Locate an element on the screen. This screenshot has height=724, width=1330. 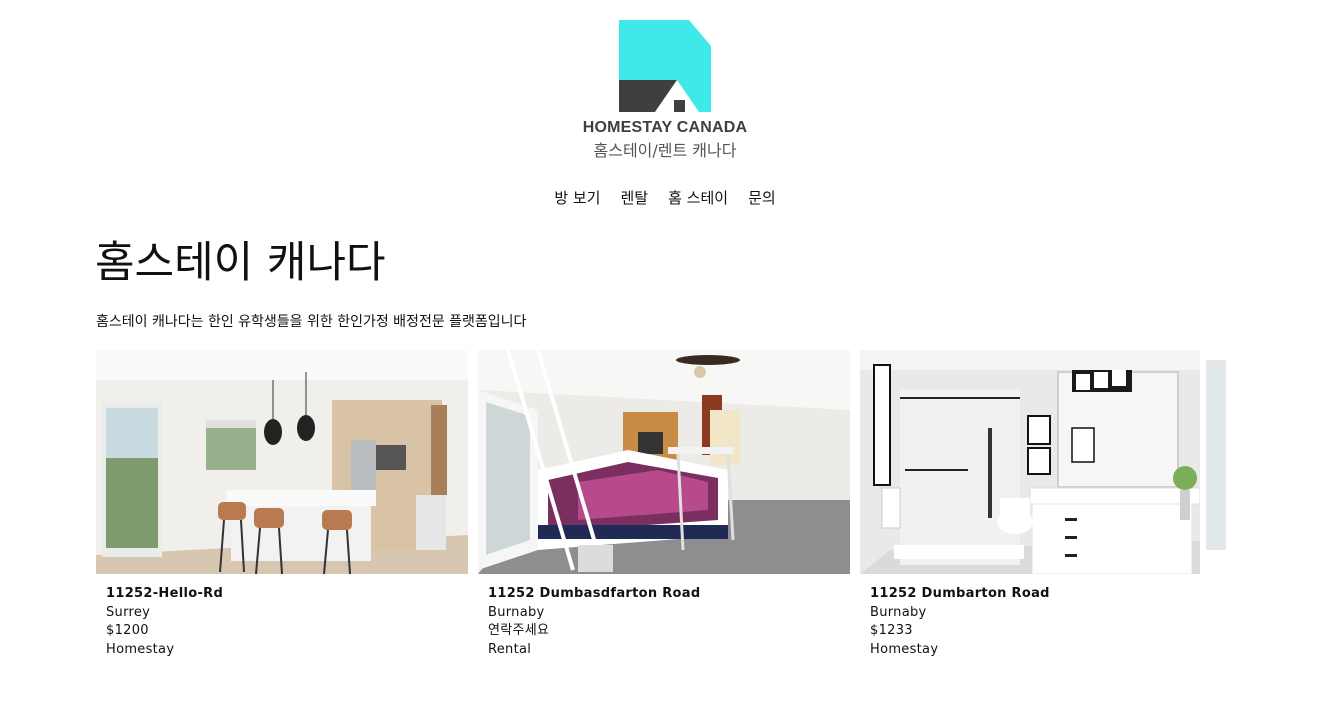
nav-item-rooms: 방 보기 is located at coordinates (577, 197).